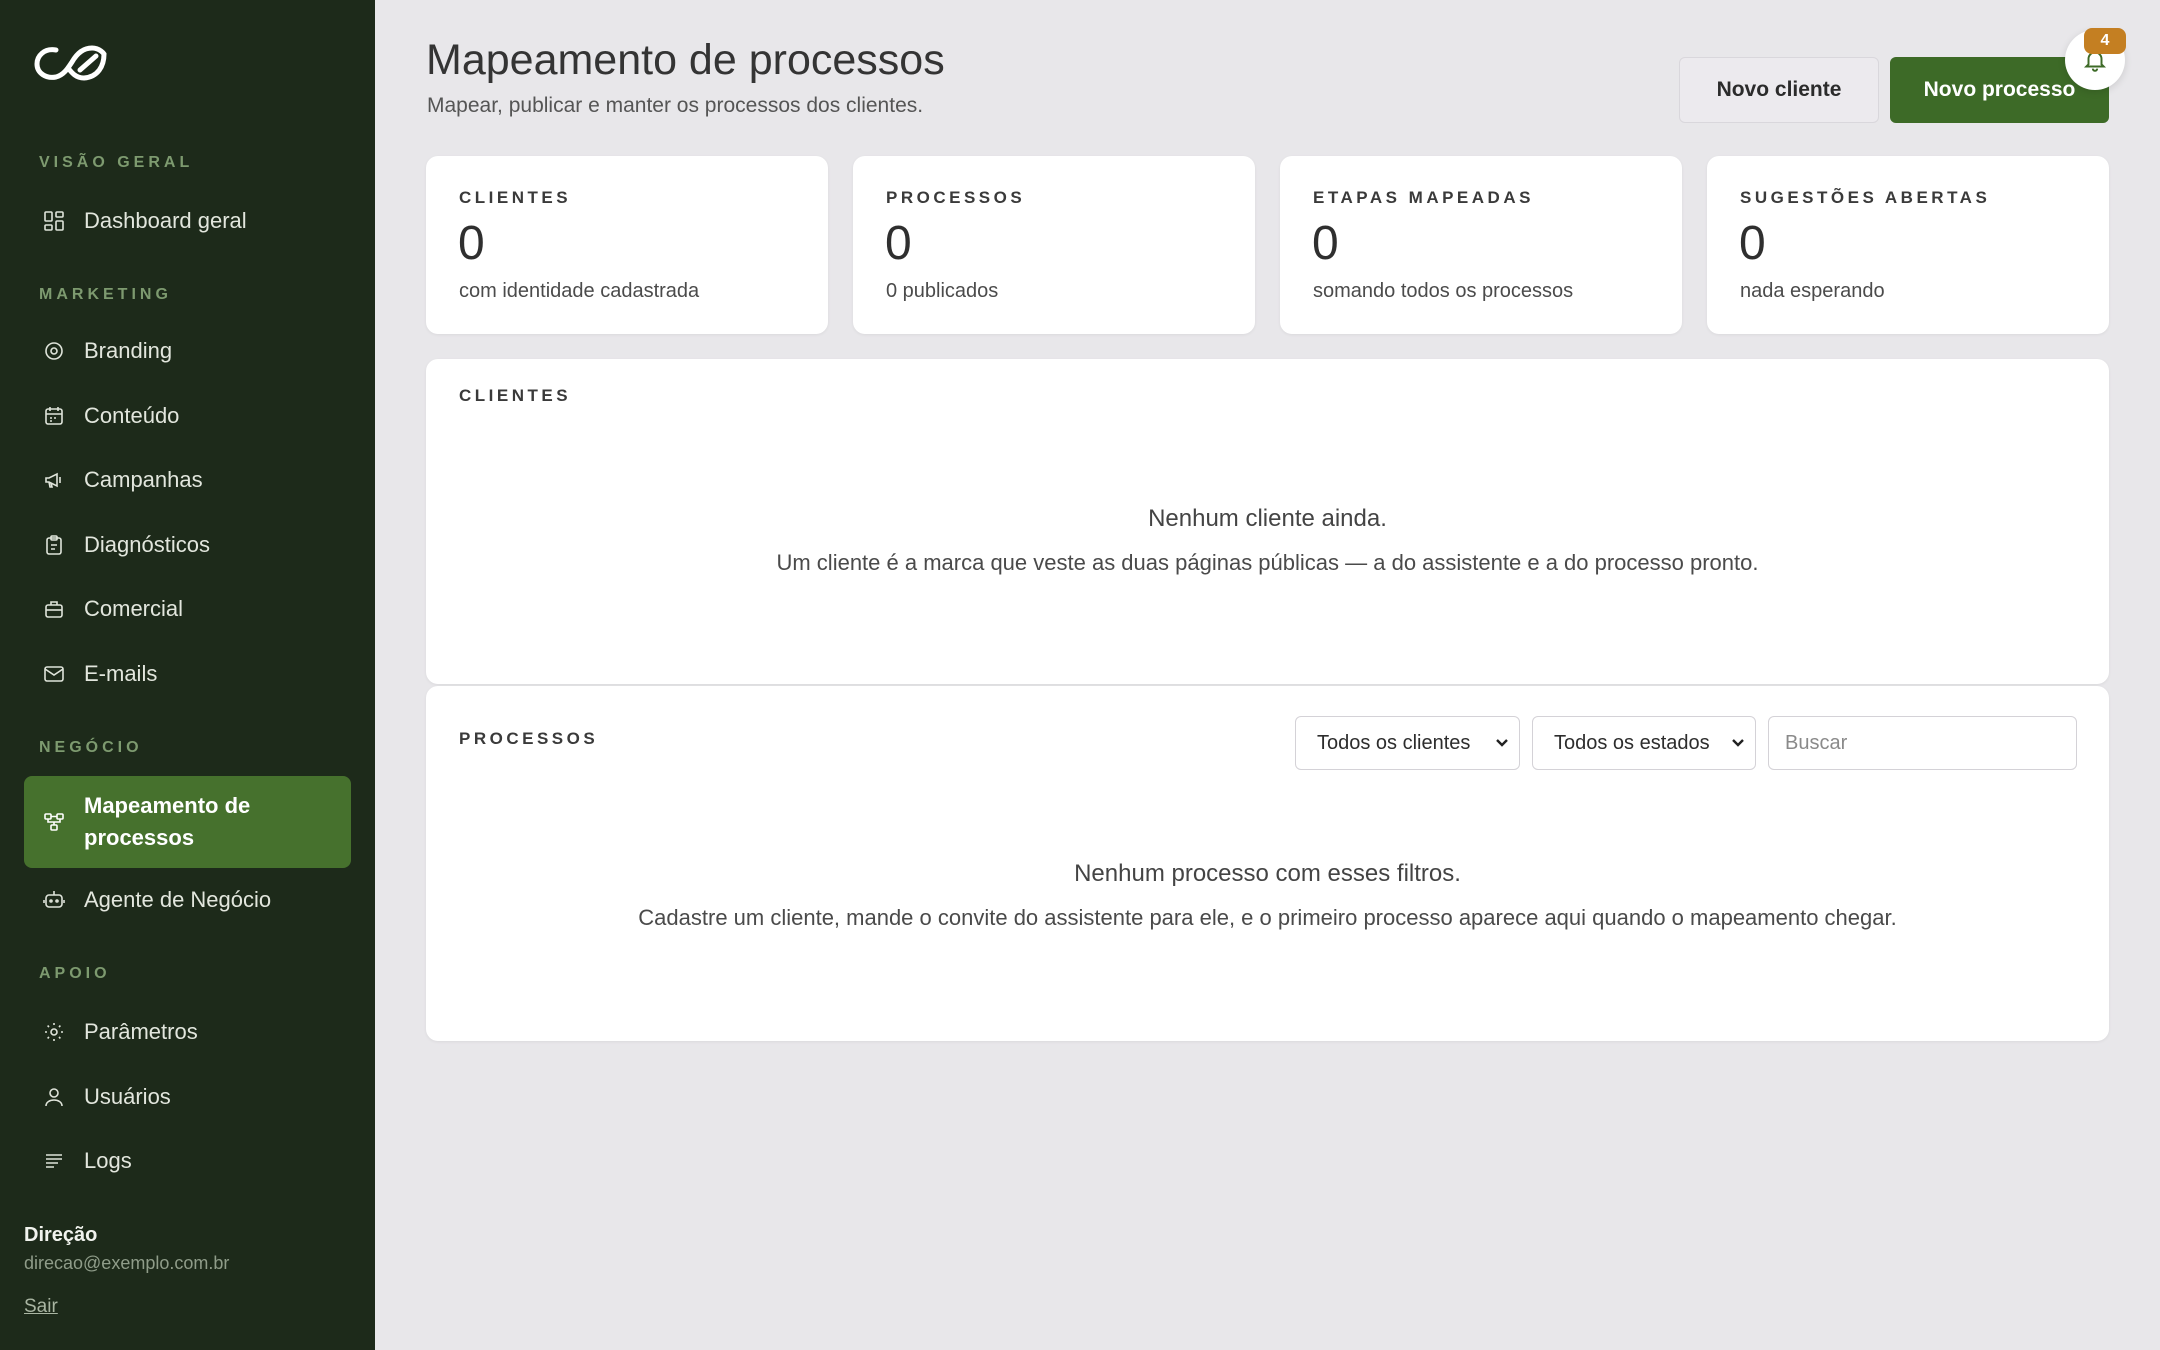 The width and height of the screenshot is (2160, 1350). I want to click on leaf-infinity-logo, so click(70, 63).